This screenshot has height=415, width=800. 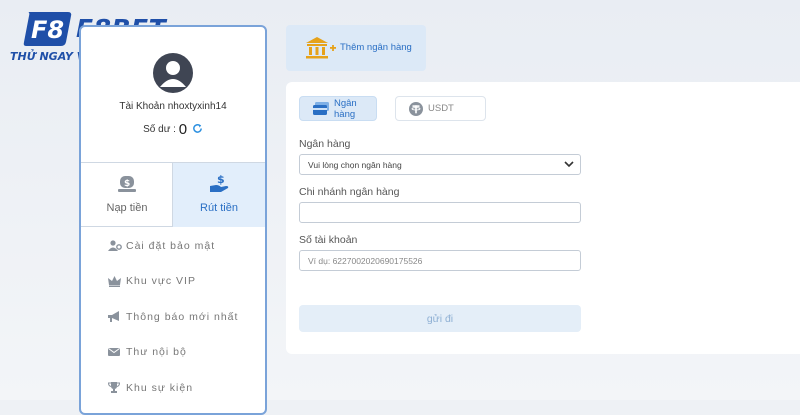 I want to click on account-number-input: Ví dụ: 6227002020690175526, so click(x=440, y=260).